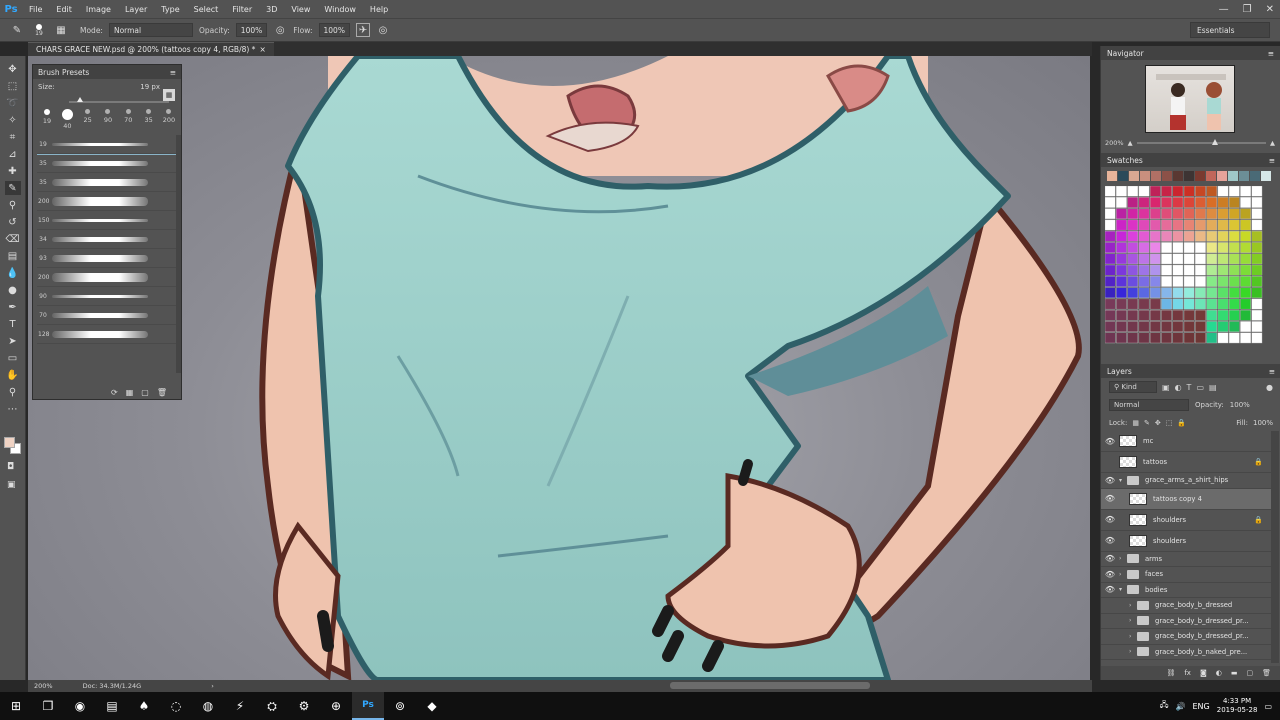 This screenshot has width=1280, height=720. I want to click on app-6-icon: ◌, so click(176, 706).